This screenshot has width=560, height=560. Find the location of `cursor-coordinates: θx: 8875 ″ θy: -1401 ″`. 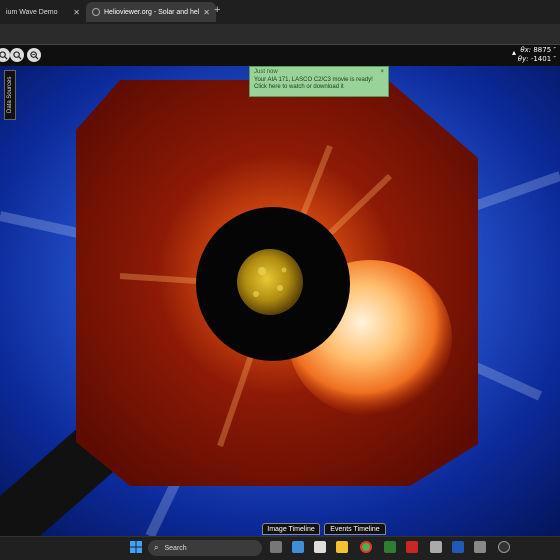

cursor-coordinates: θx: 8875 ″ θy: -1401 ″ is located at coordinates (537, 55).